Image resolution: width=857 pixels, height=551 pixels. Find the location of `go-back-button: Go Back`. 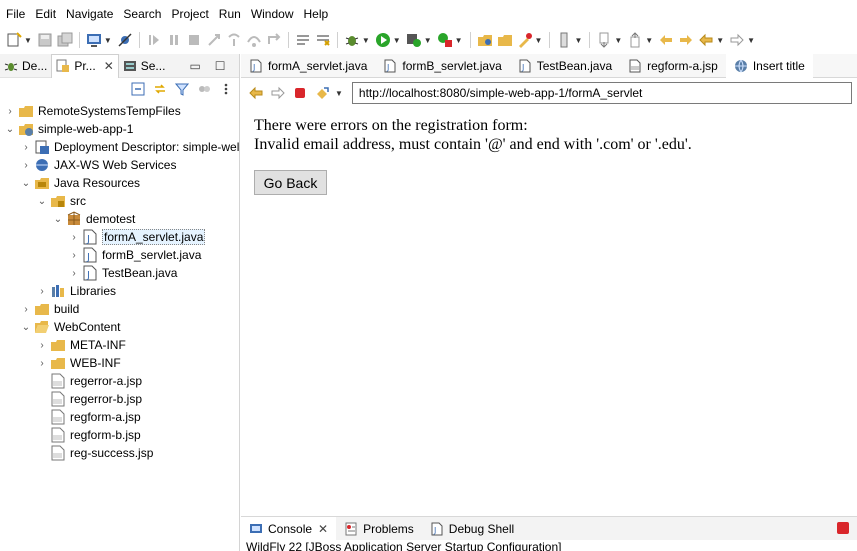

go-back-button: Go Back is located at coordinates (290, 182).